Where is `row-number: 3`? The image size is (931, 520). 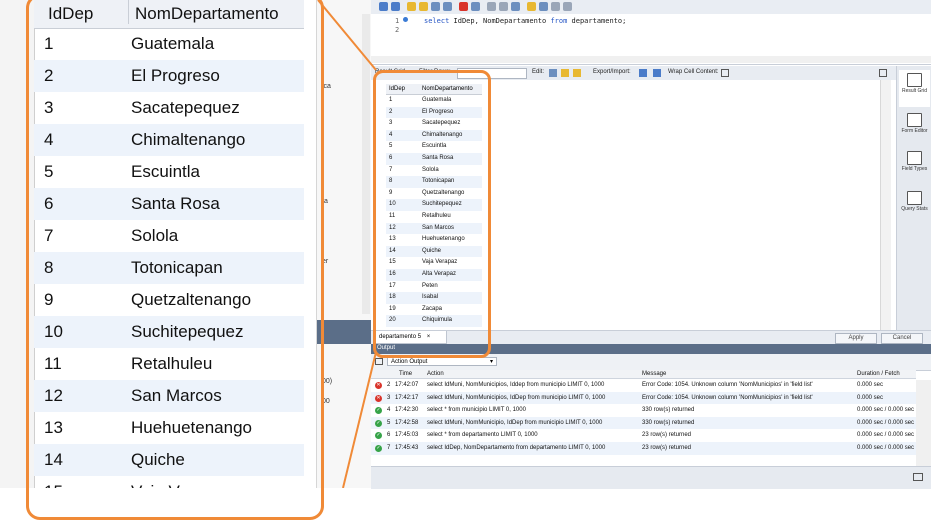 row-number: 3 is located at coordinates (389, 397).